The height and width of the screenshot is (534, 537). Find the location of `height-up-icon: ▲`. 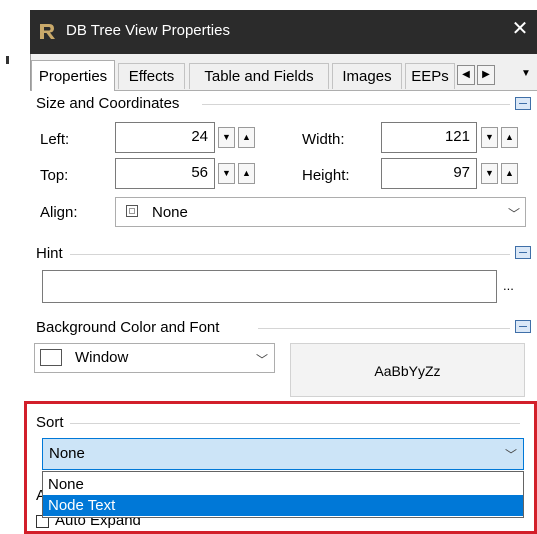

height-up-icon: ▲ is located at coordinates (509, 173).